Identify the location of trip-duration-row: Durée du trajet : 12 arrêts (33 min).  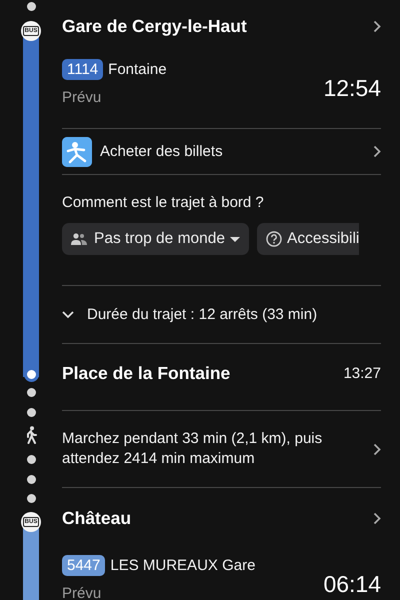
(221, 314).